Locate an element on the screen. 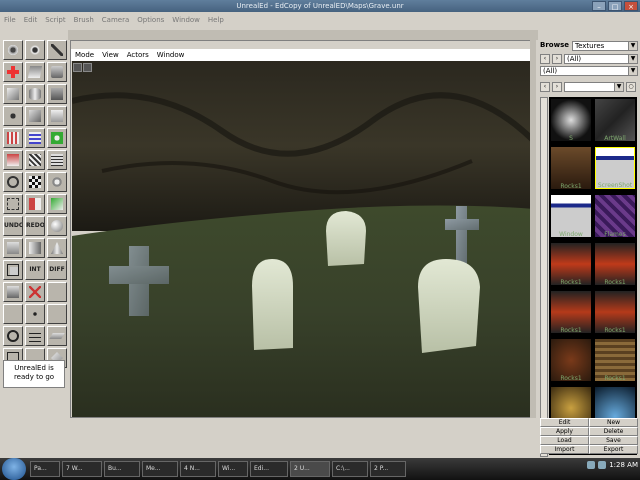 Image resolution: width=640 pixels, height=480 pixels. save-button: Save is located at coordinates (613, 440).